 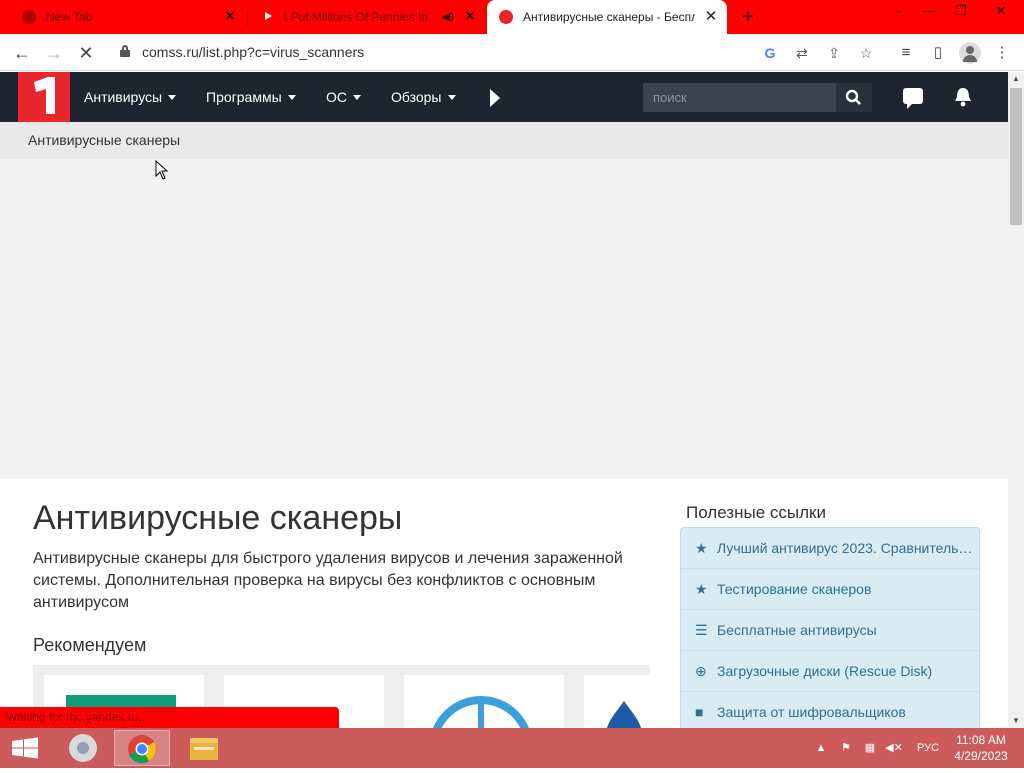 I want to click on profile-avatar-icon, so click(x=970, y=53).